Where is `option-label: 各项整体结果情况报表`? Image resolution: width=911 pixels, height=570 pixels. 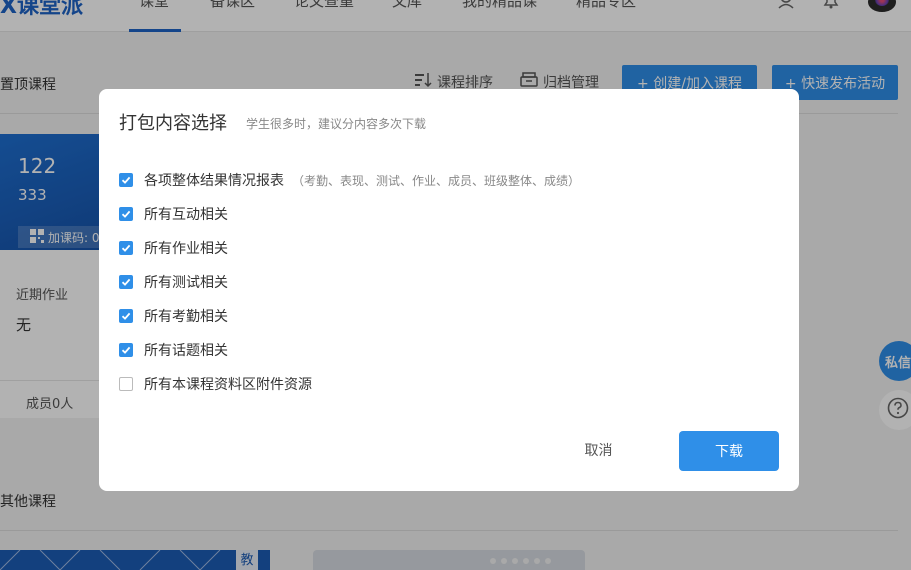 option-label: 各项整体结果情况报表 is located at coordinates (214, 181).